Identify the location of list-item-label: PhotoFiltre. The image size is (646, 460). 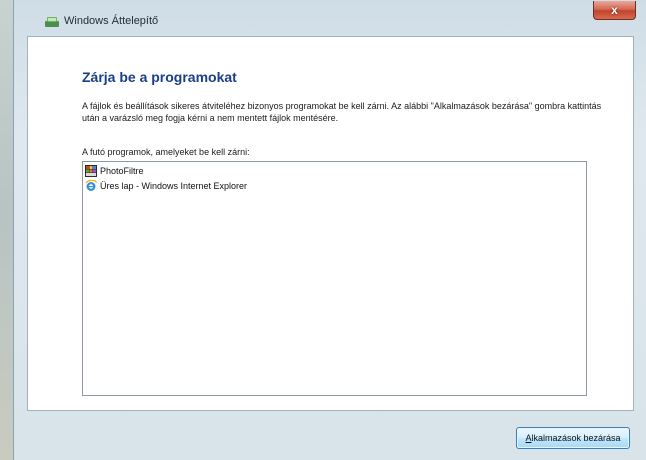
(122, 171).